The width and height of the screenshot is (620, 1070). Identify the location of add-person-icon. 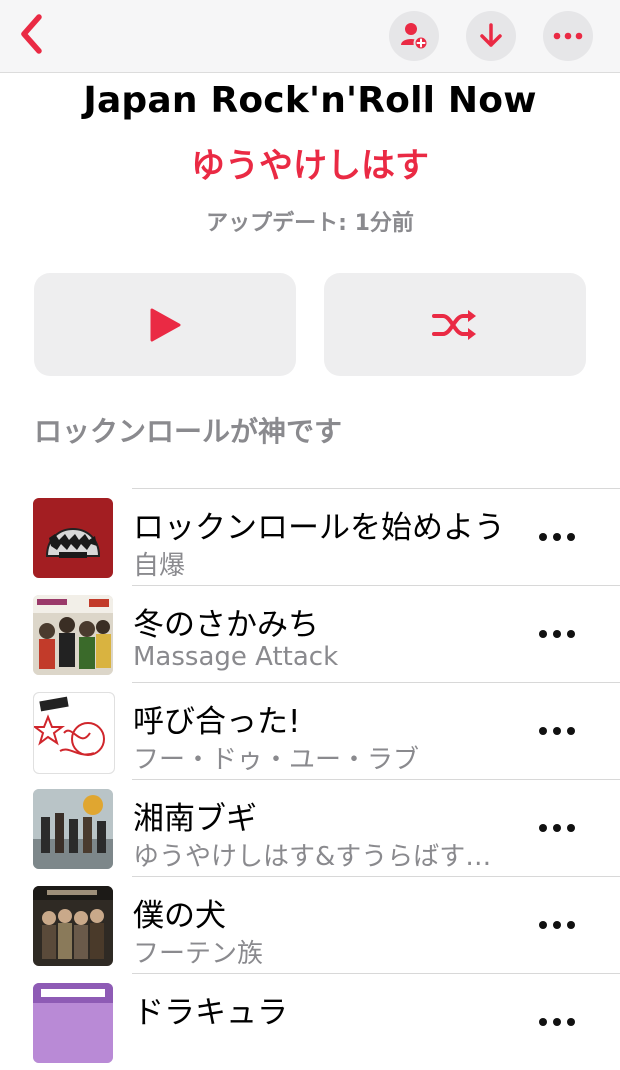
(415, 37).